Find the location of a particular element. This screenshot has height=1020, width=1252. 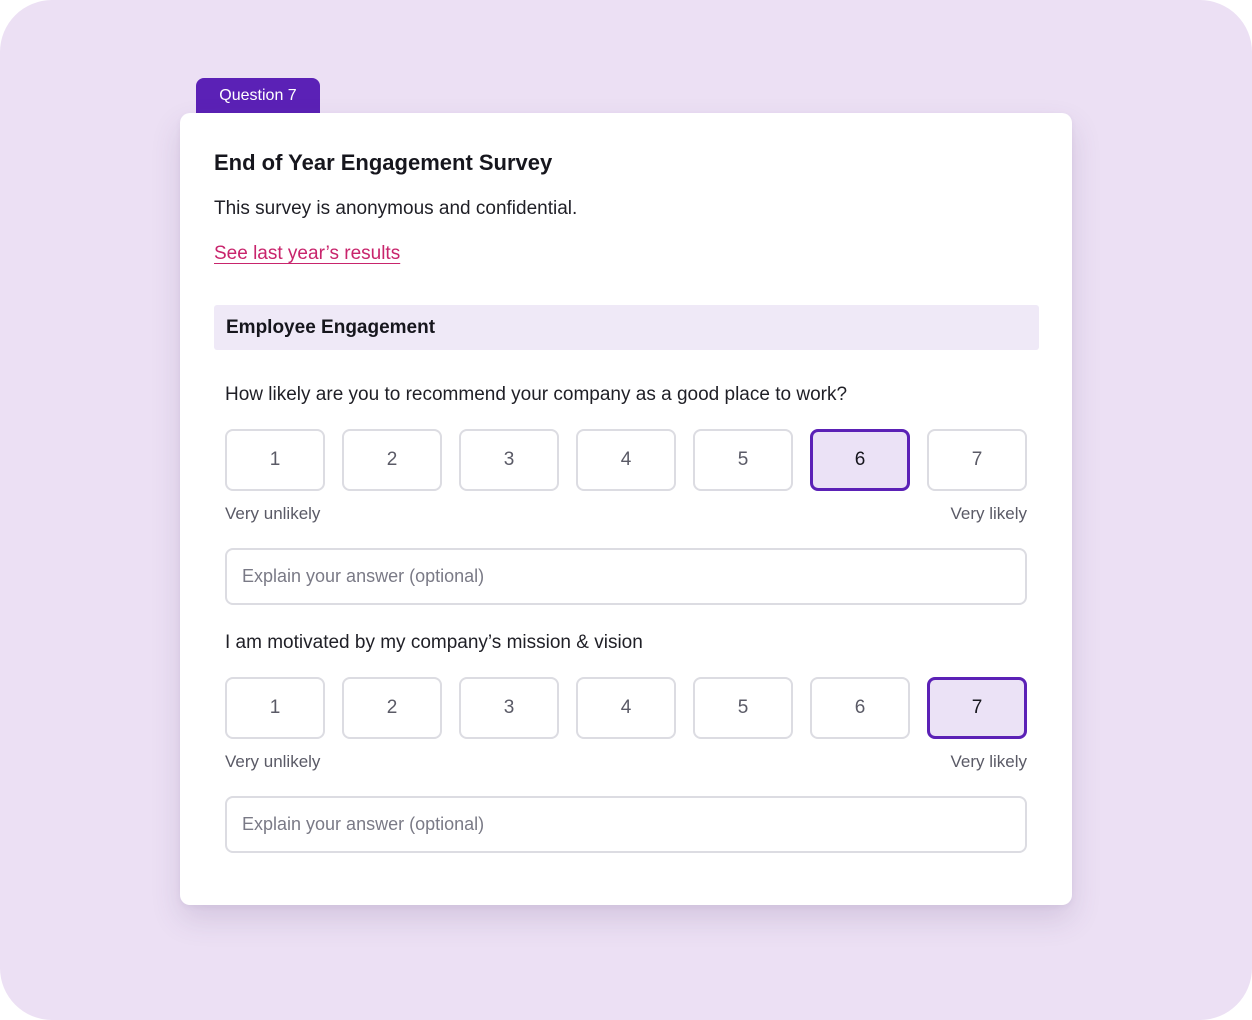

section-header: Employee Engagement is located at coordinates (626, 327).